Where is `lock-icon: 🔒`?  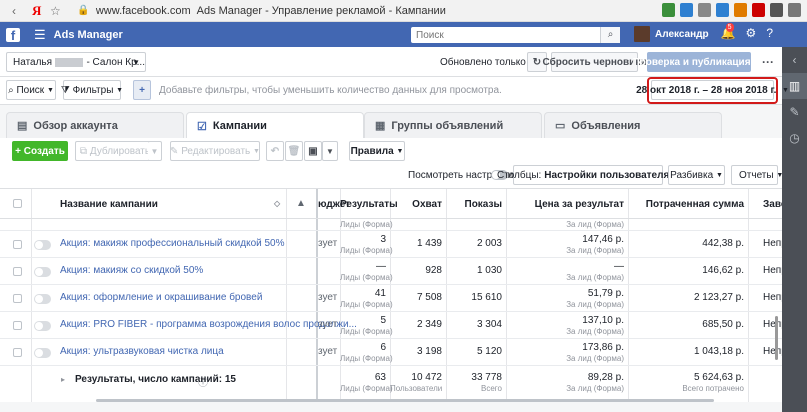
lock-icon: 🔒 is located at coordinates (83, 10).